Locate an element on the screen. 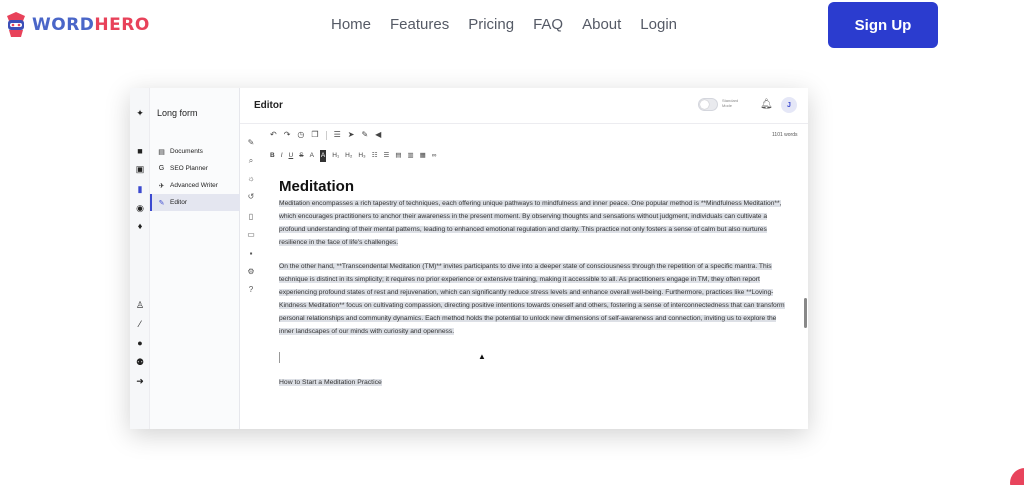 This screenshot has width=1024, height=485. google-icon: G is located at coordinates (161, 168).